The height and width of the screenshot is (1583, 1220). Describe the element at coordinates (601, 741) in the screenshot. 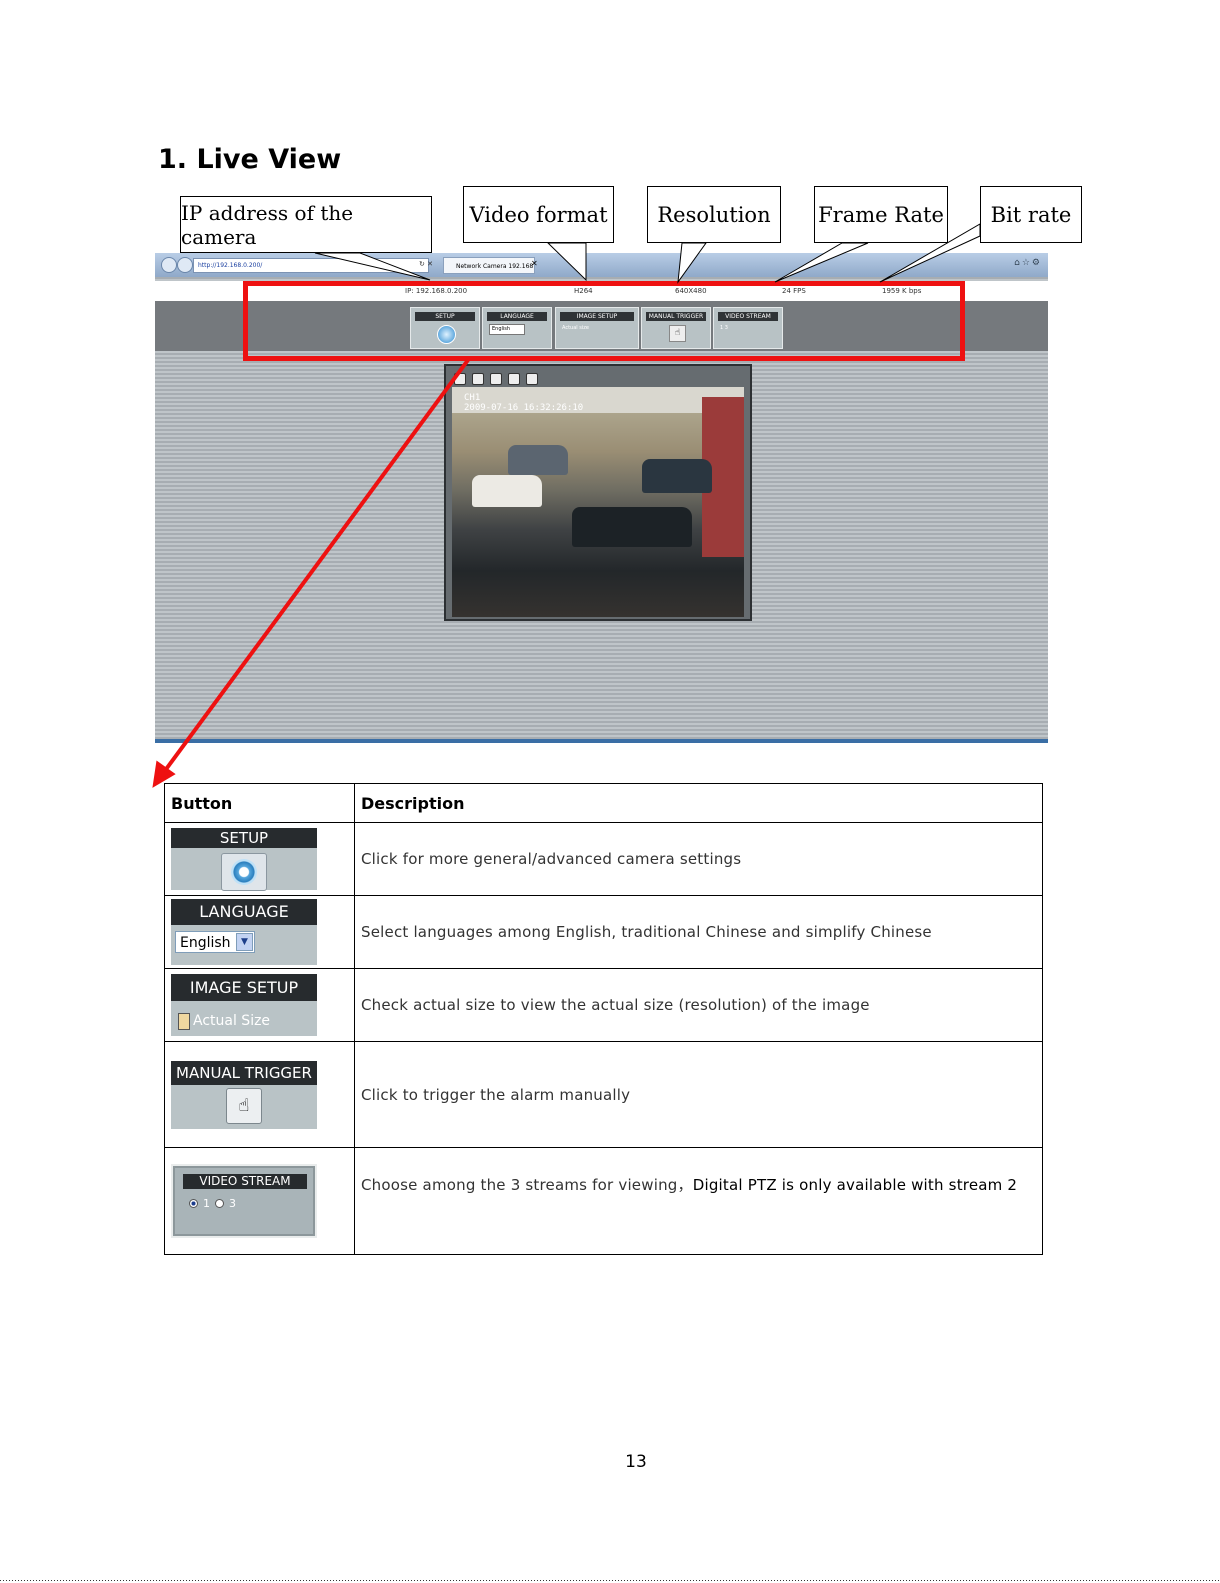

I see `taskbar` at that location.